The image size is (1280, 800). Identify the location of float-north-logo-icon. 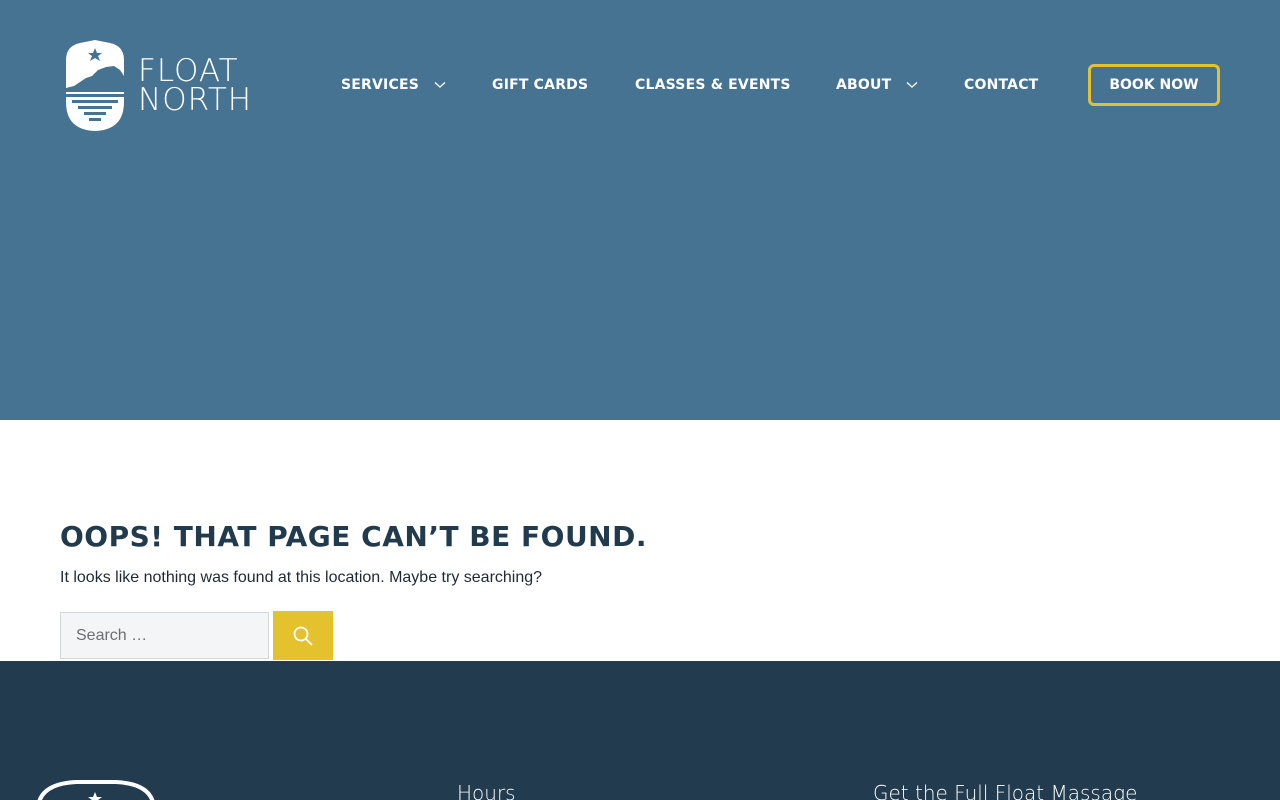
(95, 85).